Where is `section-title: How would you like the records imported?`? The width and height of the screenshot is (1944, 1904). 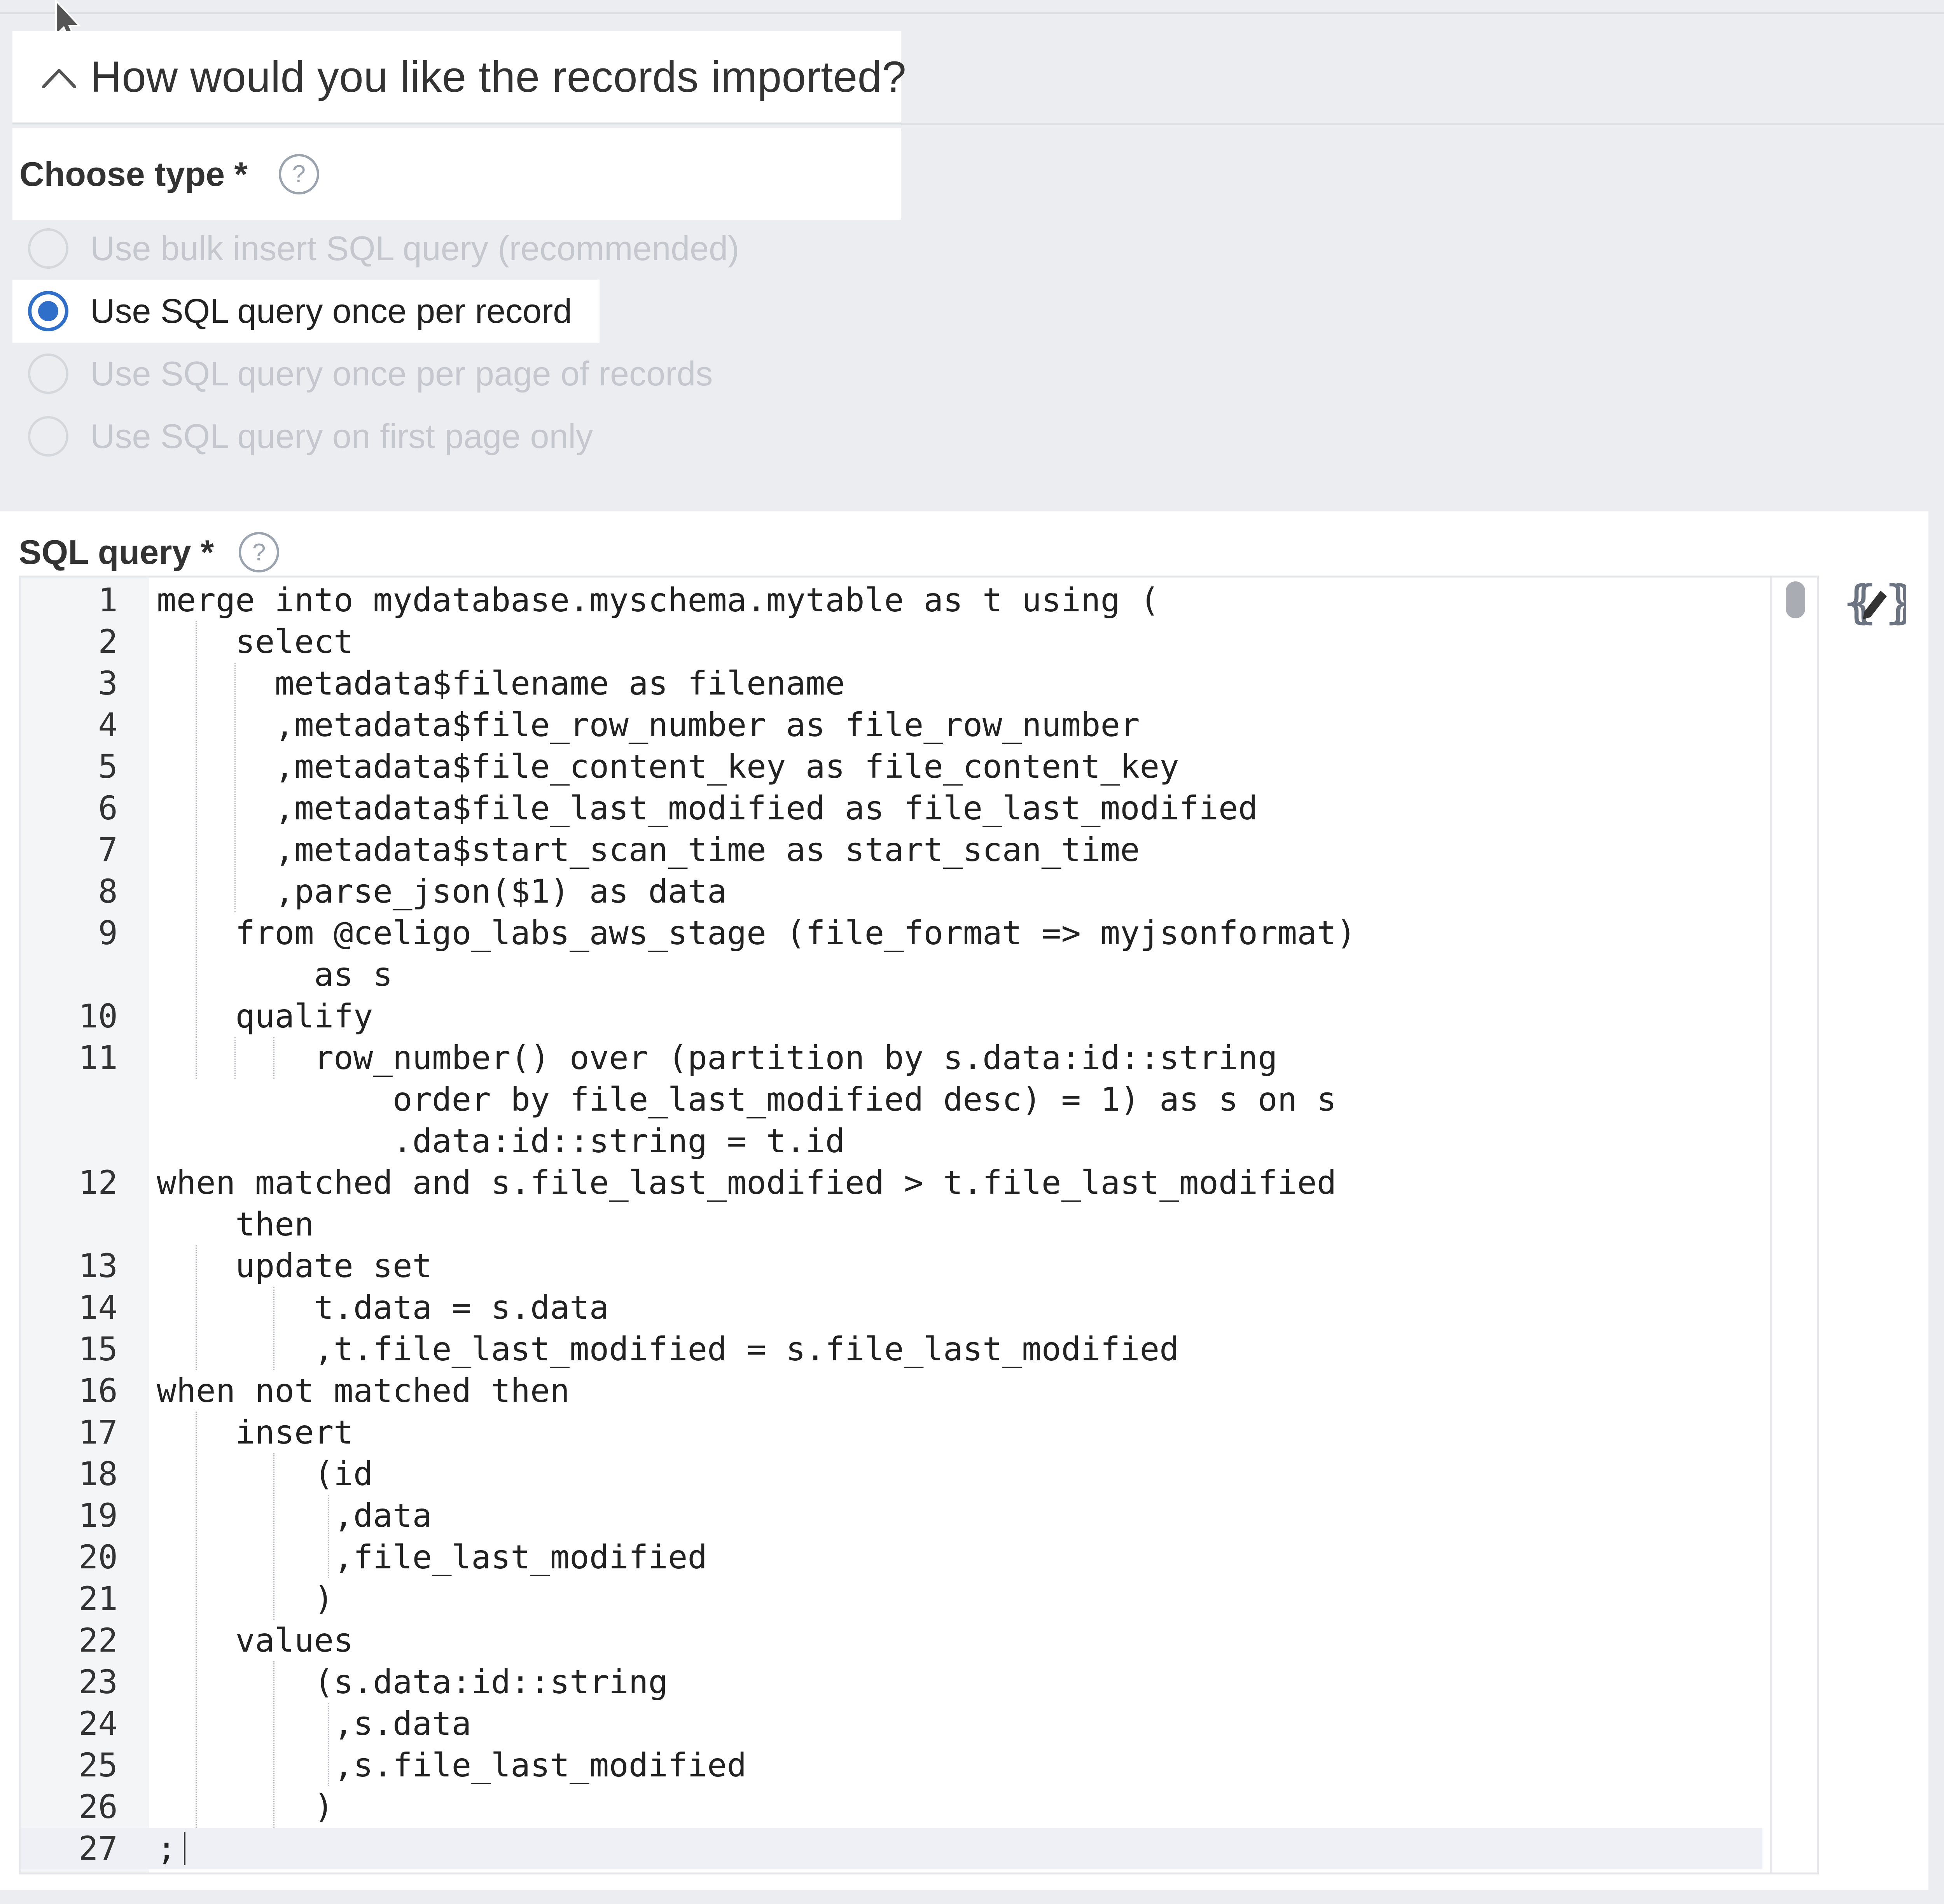 section-title: How would you like the records imported? is located at coordinates (498, 76).